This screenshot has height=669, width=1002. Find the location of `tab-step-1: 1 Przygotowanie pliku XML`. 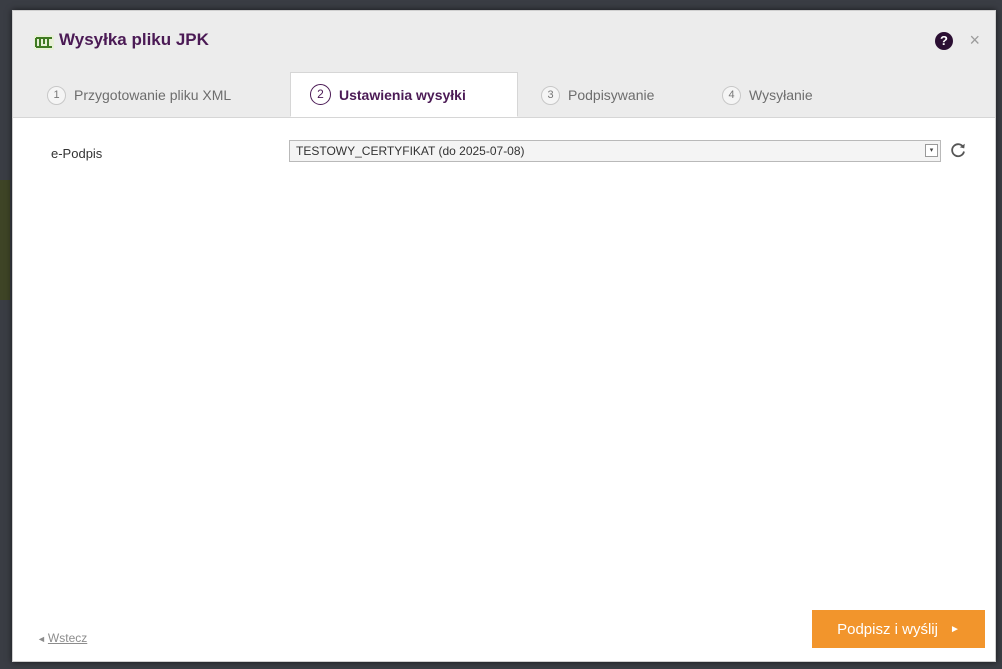

tab-step-1: 1 Przygotowanie pliku XML is located at coordinates (139, 95).